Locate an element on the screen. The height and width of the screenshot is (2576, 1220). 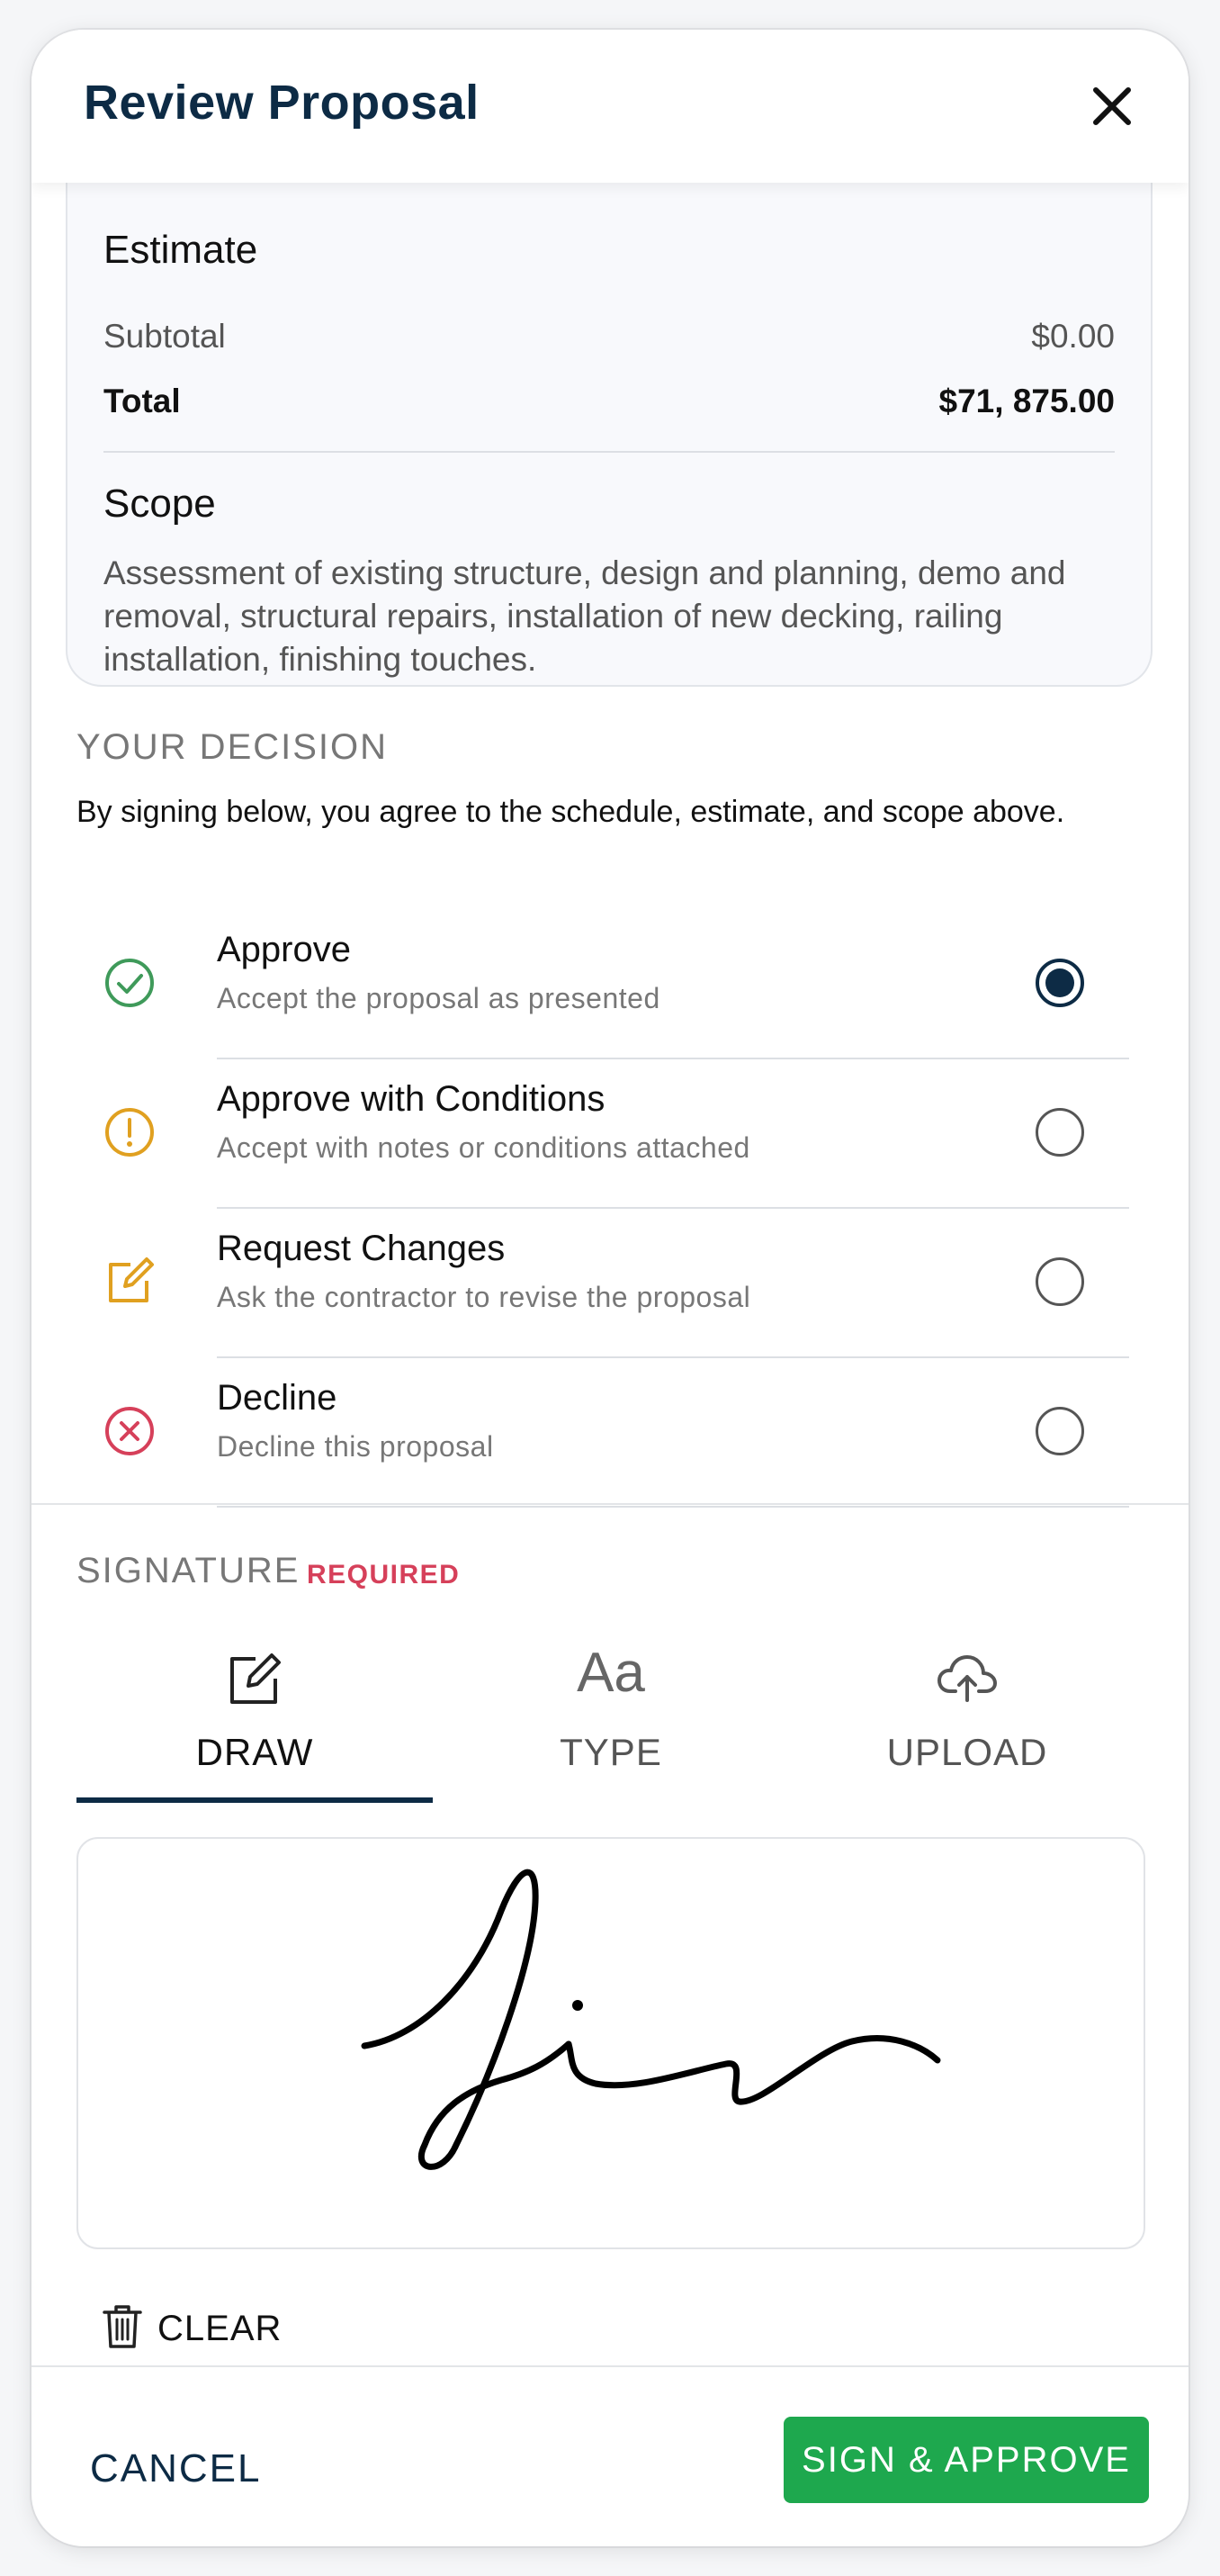
close-icon is located at coordinates (1112, 106).